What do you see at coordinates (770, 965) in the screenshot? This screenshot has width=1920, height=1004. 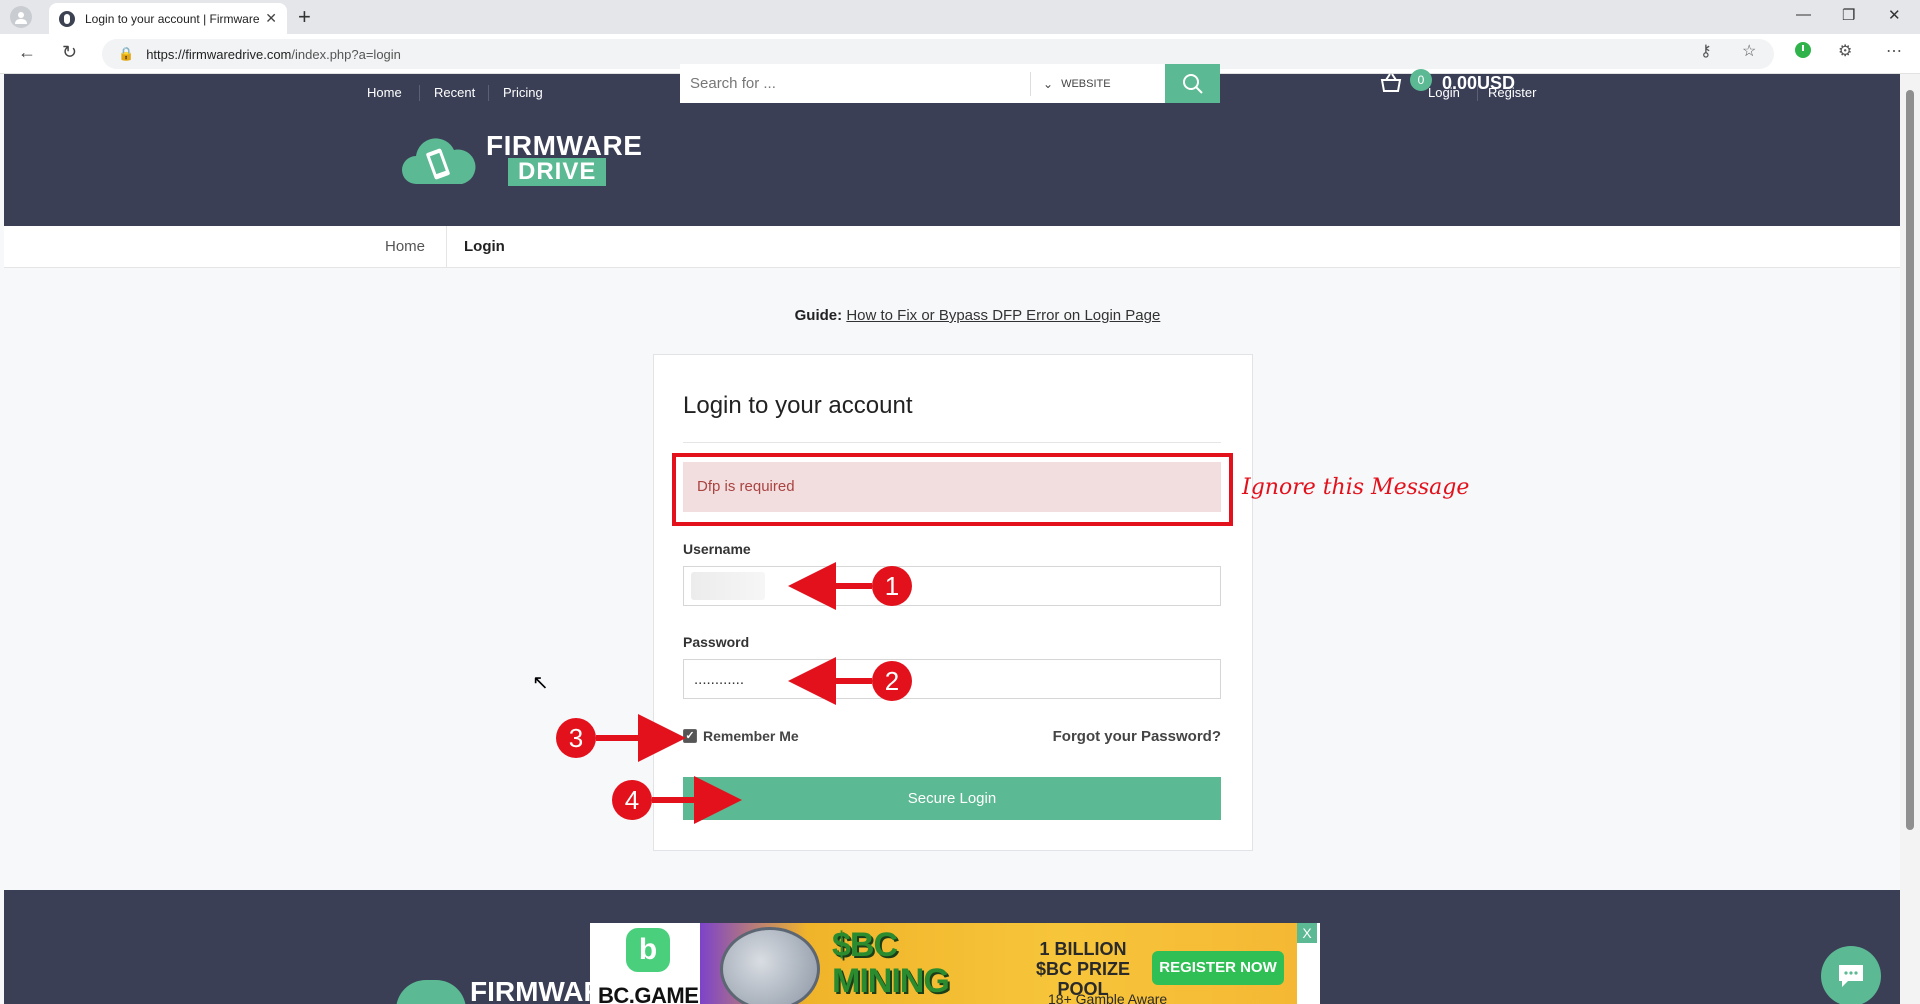 I see `coin-icon` at bounding box center [770, 965].